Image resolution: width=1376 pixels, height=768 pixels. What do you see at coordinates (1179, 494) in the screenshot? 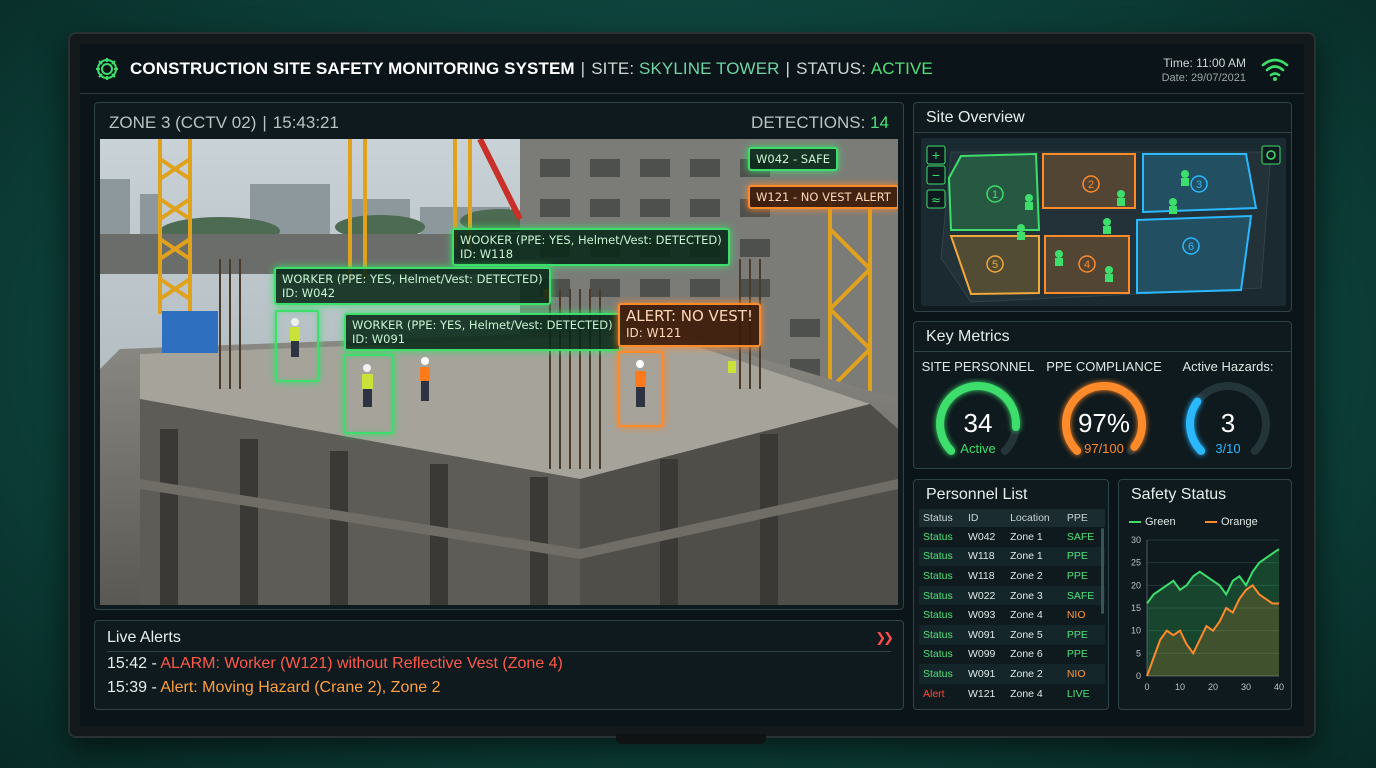
I see `safety-status-title: Safety Status` at bounding box center [1179, 494].